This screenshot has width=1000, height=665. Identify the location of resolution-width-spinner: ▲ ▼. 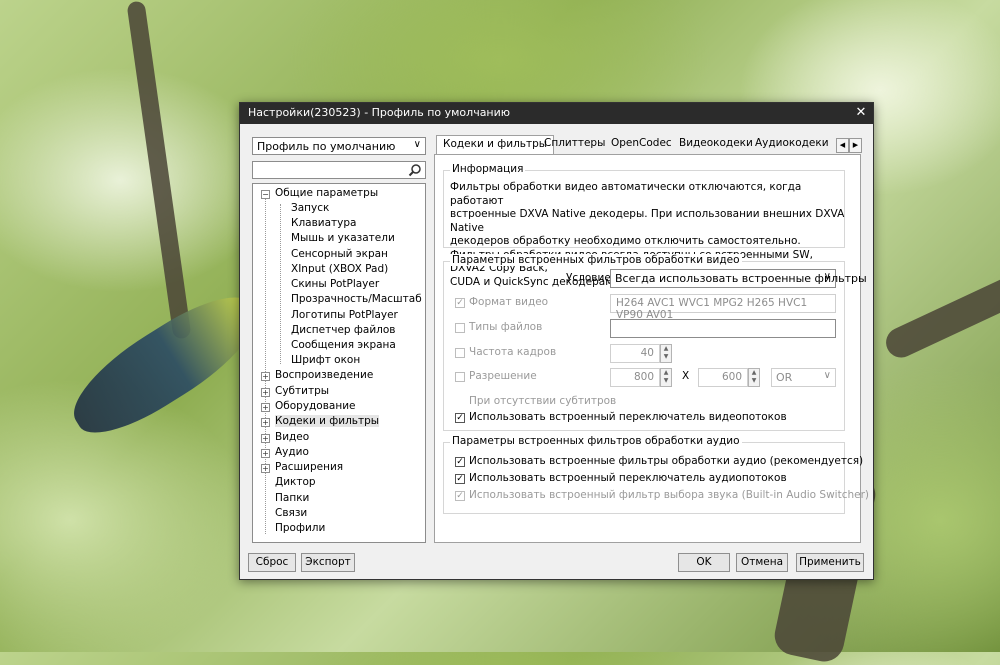
(666, 377).